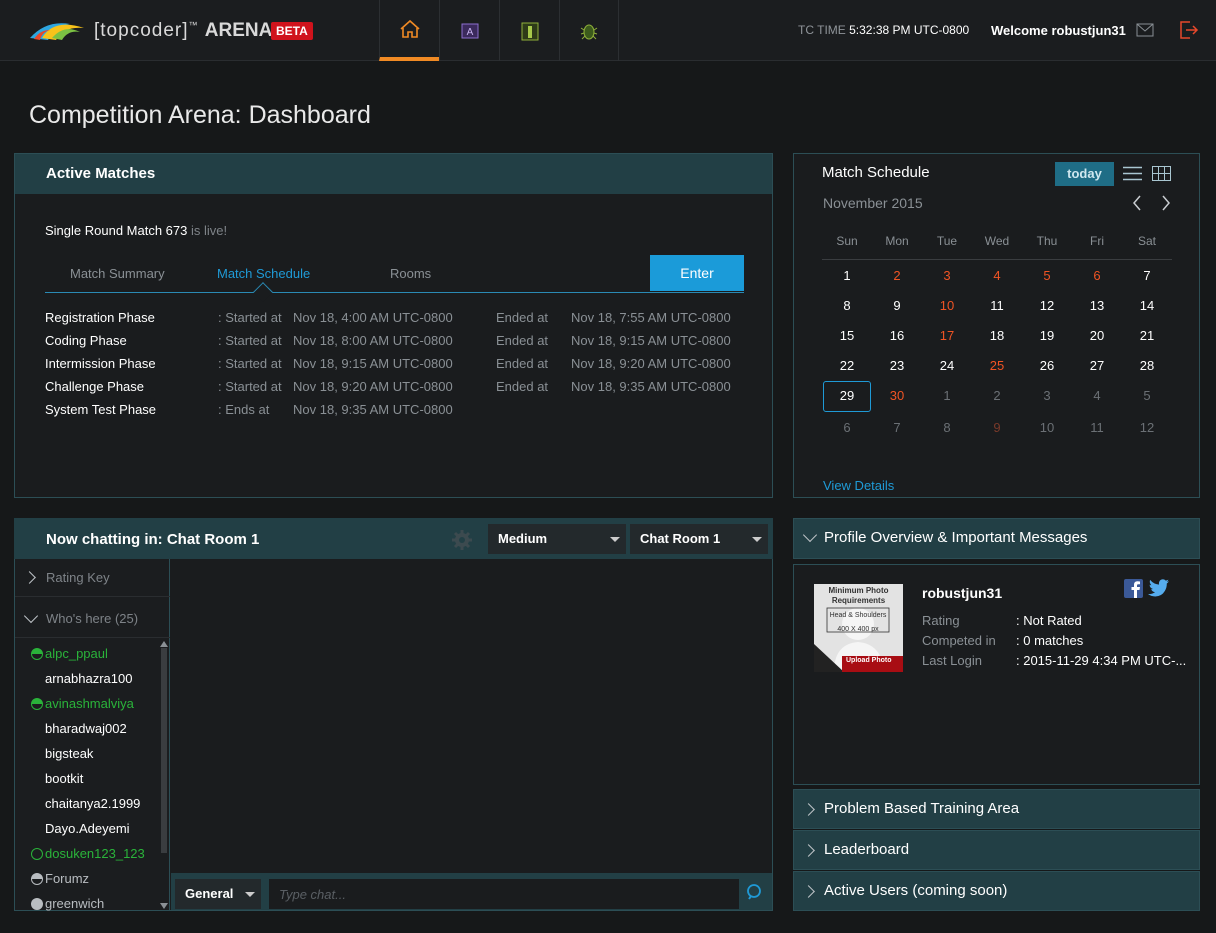  What do you see at coordinates (1166, 203) in the screenshot?
I see `next-month-icon` at bounding box center [1166, 203].